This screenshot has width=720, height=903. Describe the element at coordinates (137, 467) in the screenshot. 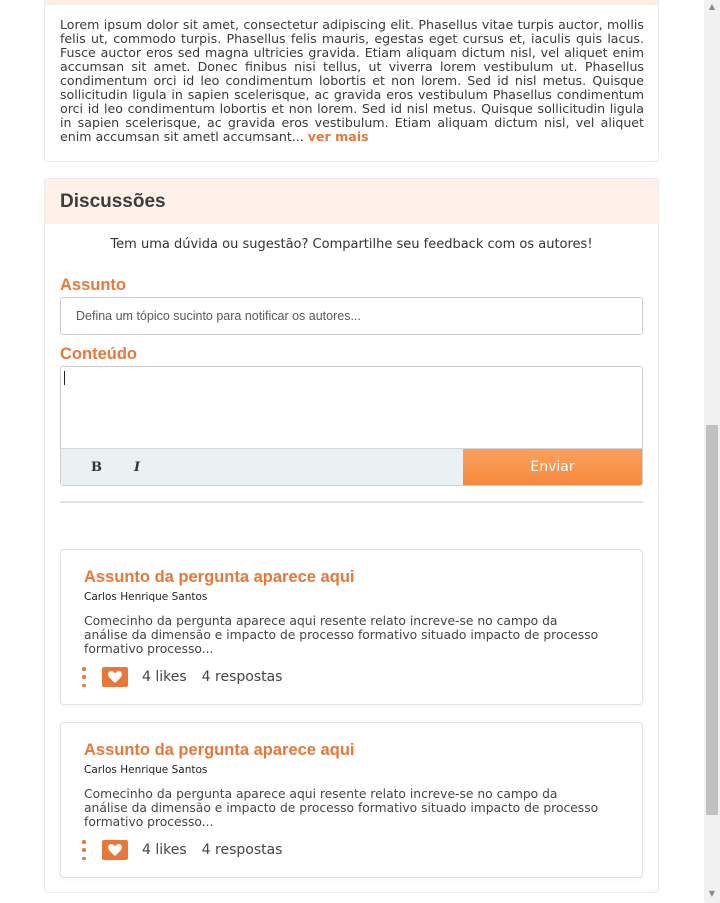

I see `italic-icon: I` at that location.